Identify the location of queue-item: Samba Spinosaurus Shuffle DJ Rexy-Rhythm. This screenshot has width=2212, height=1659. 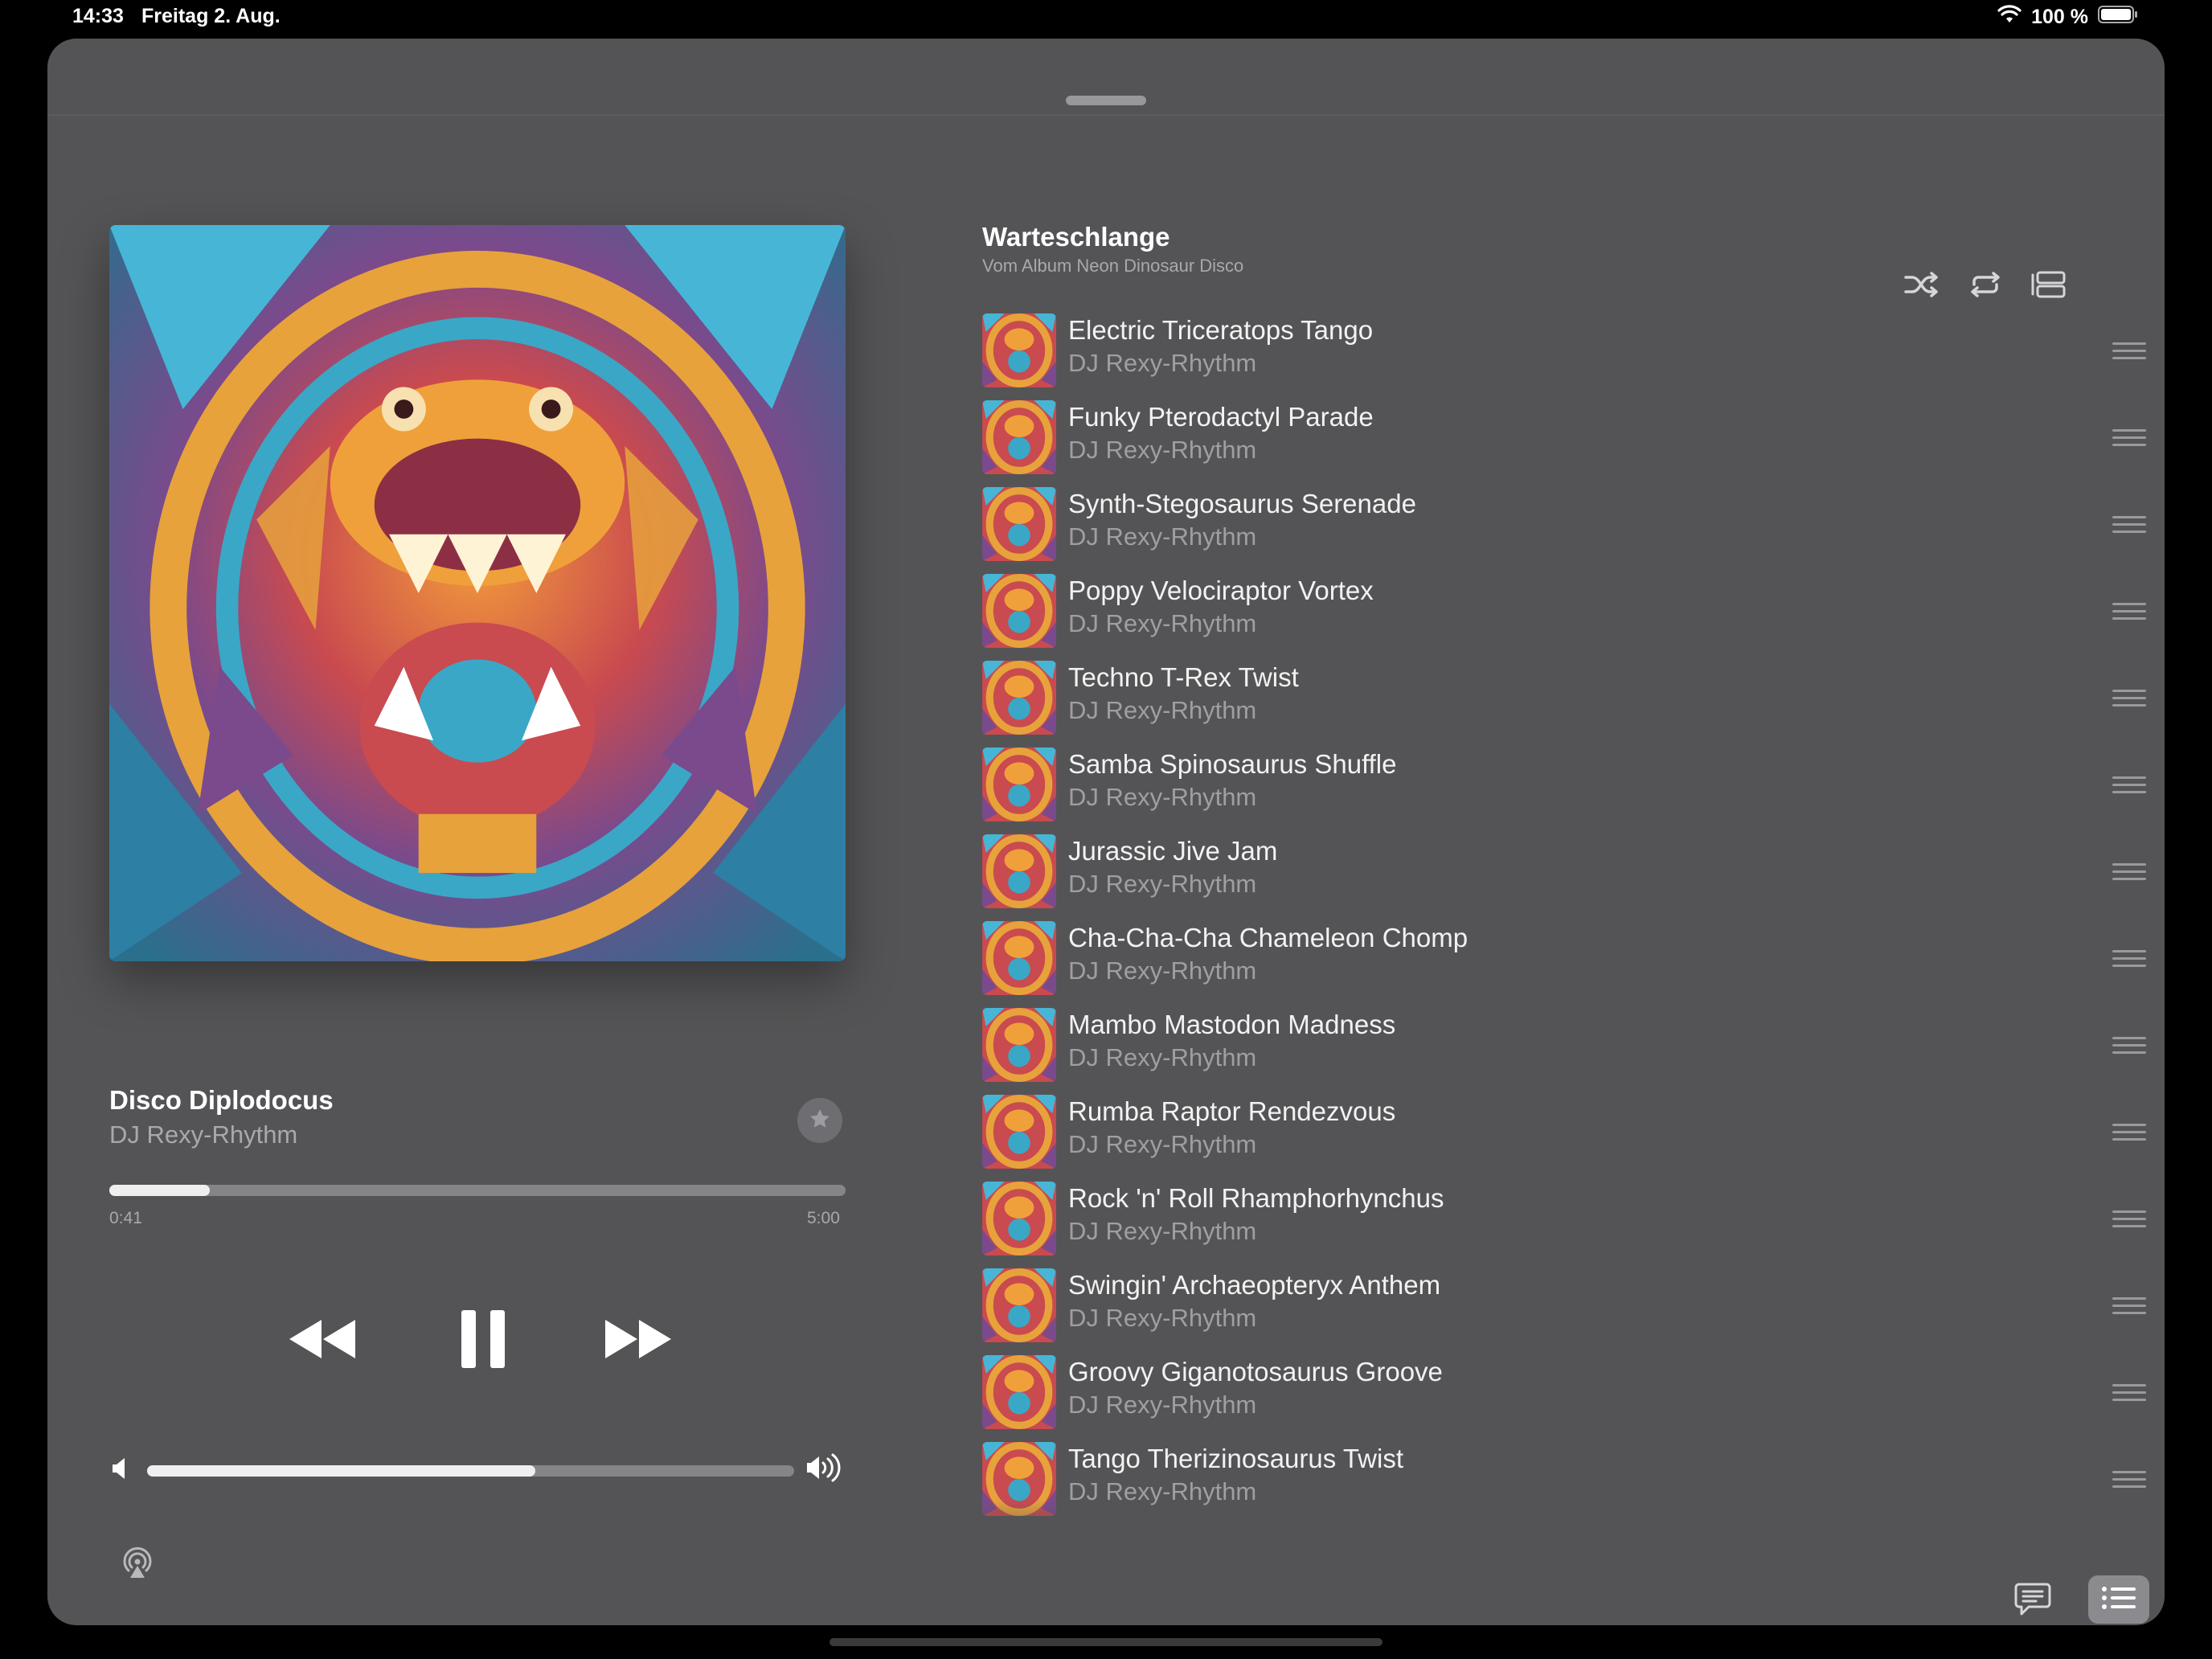
(1569, 781).